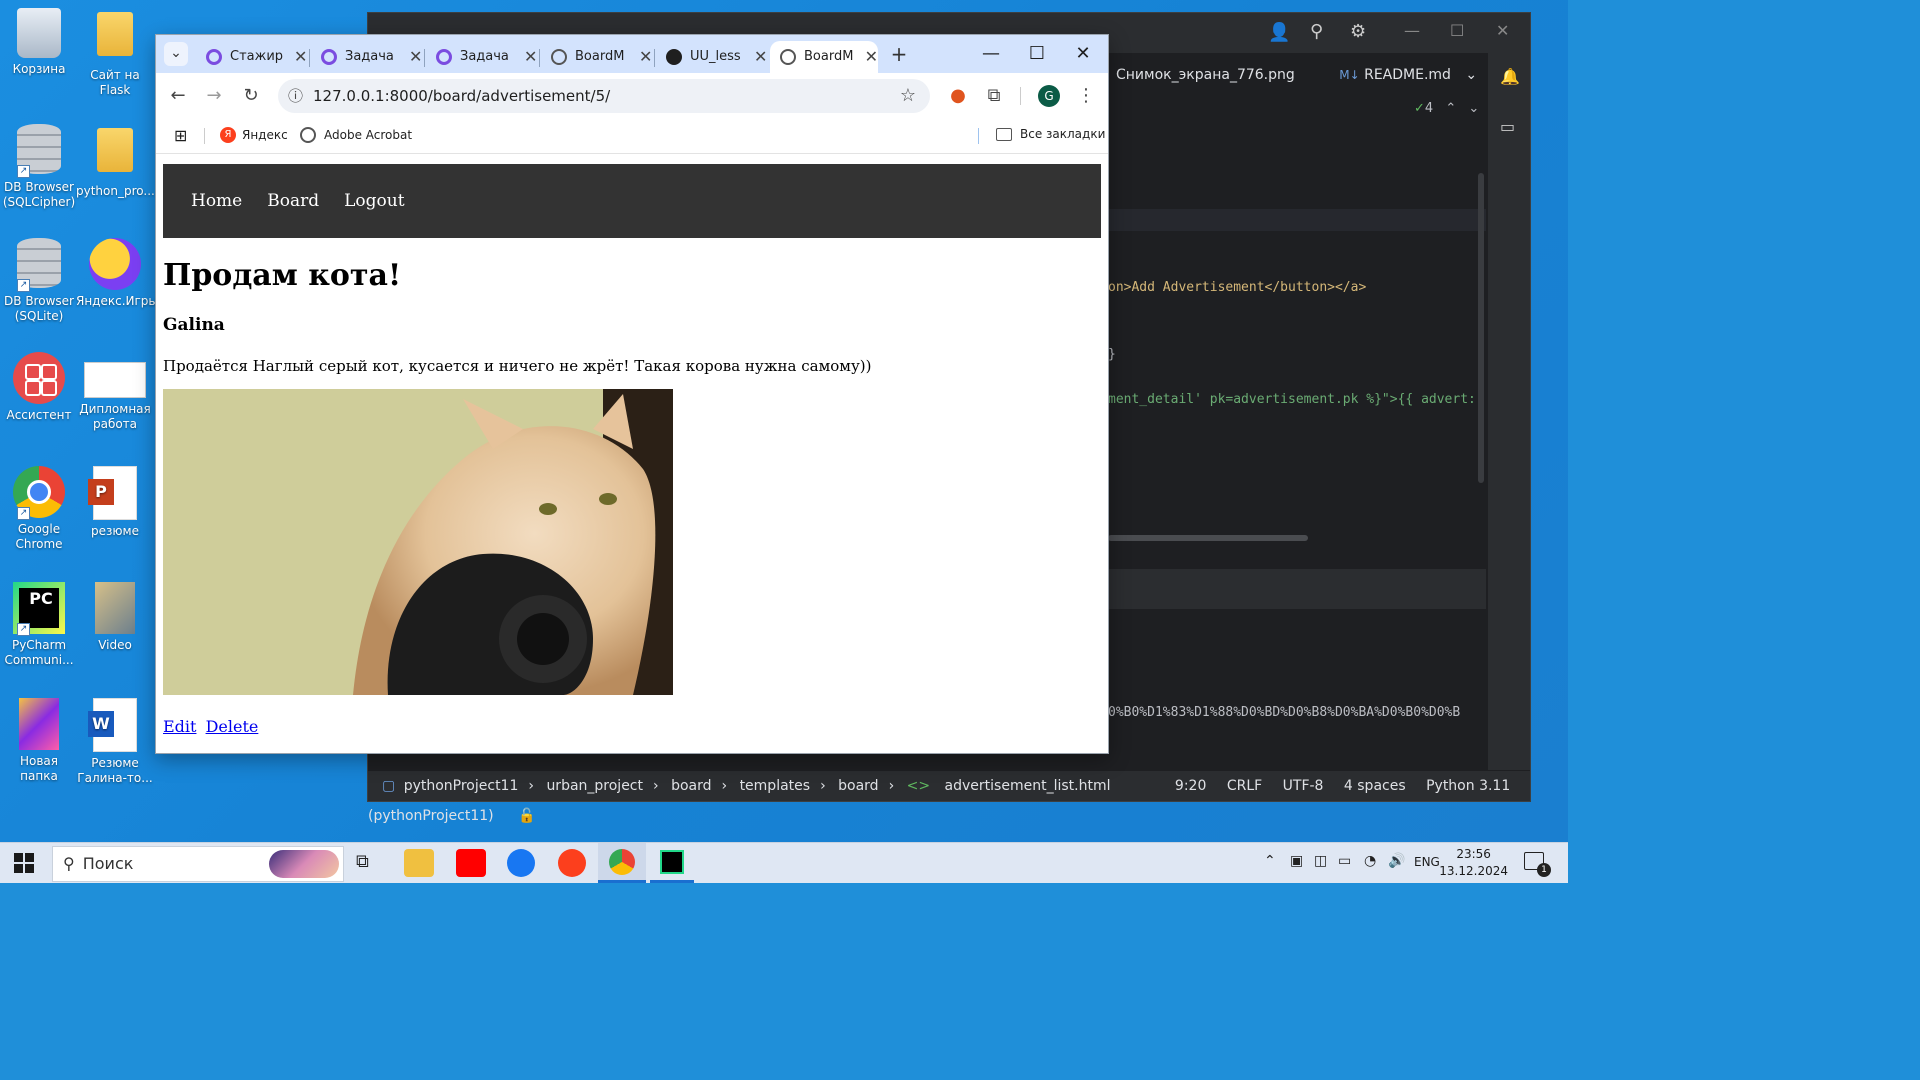  What do you see at coordinates (1205, 75) in the screenshot?
I see `tab-screenshot-file: Снимок_экрана_776.png` at bounding box center [1205, 75].